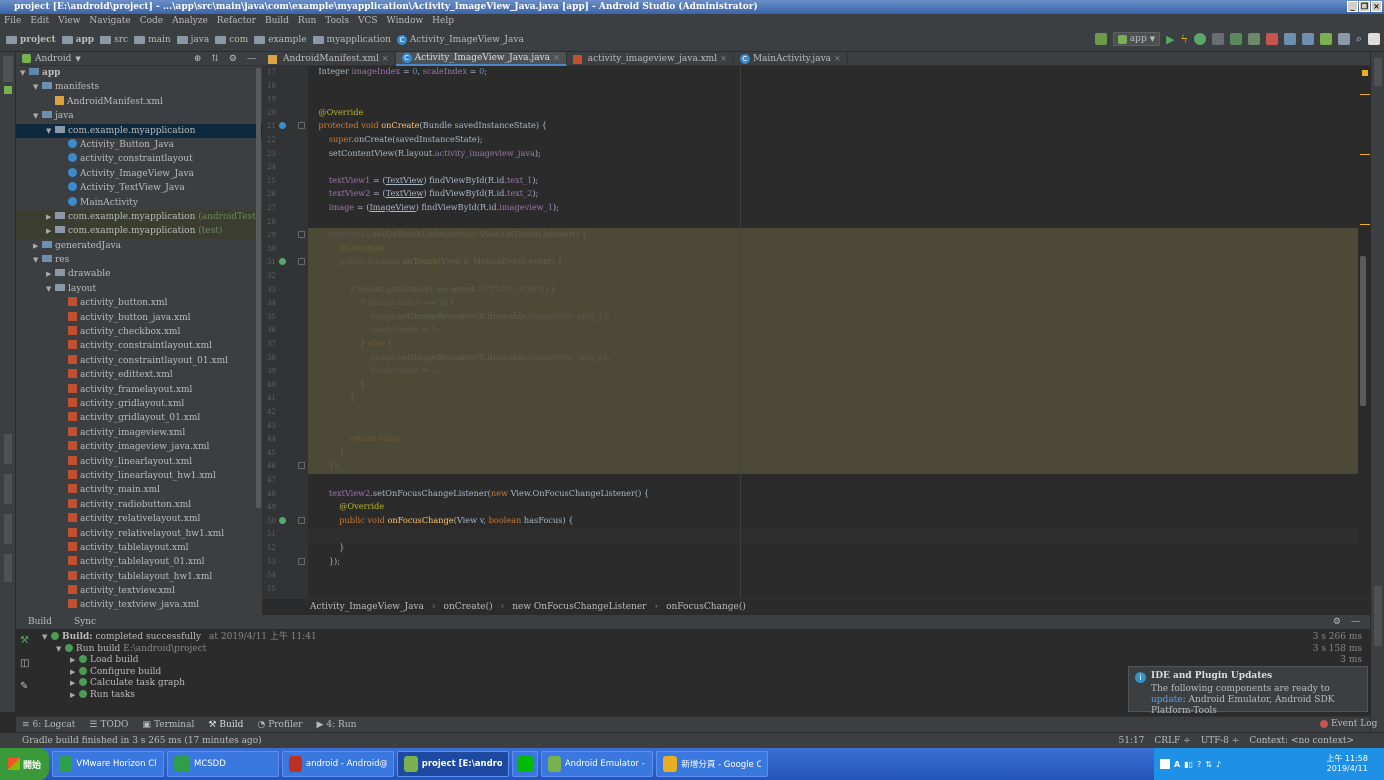 This screenshot has height=780, width=1384. I want to click on breadcrumb-item: myapplication, so click(351, 40).